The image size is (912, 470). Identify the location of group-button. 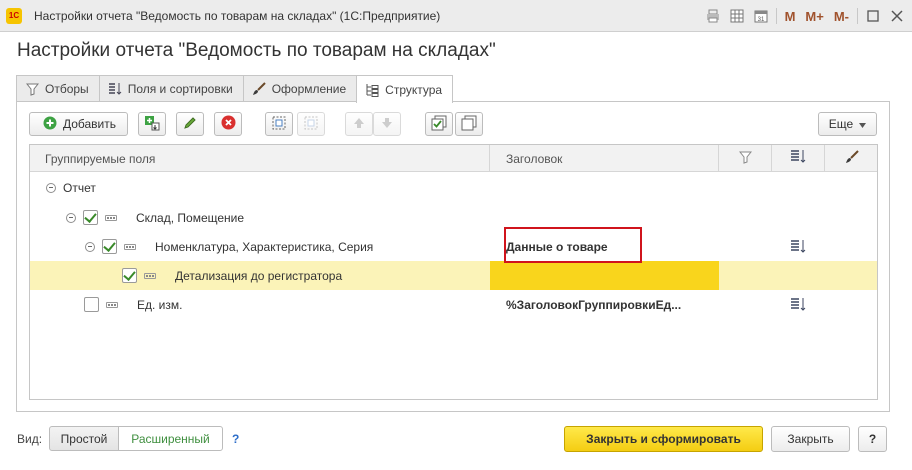
(279, 124).